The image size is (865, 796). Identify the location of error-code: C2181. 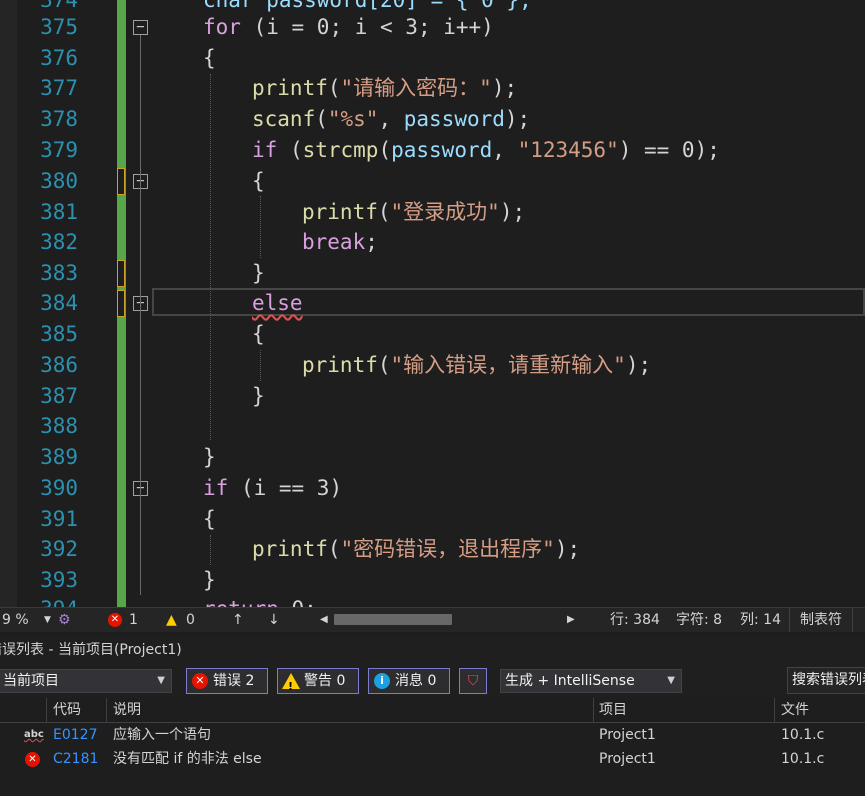
(75, 759).